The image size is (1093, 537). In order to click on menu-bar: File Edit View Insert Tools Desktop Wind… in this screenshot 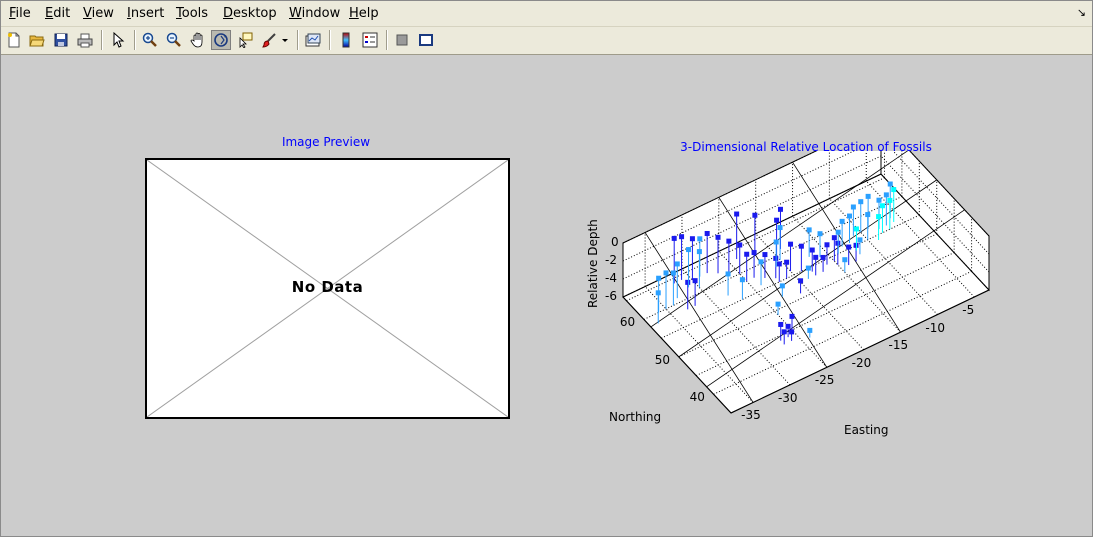, I will do `click(546, 14)`.